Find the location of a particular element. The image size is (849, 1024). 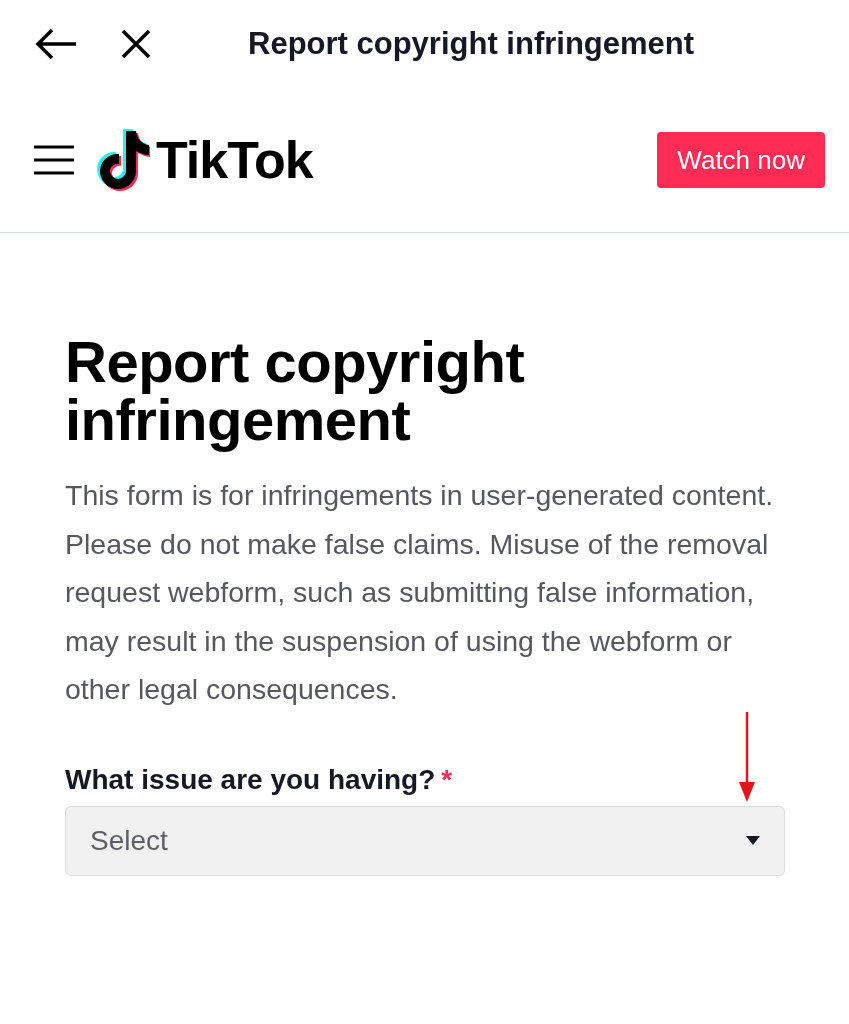

close-icon is located at coordinates (136, 44).